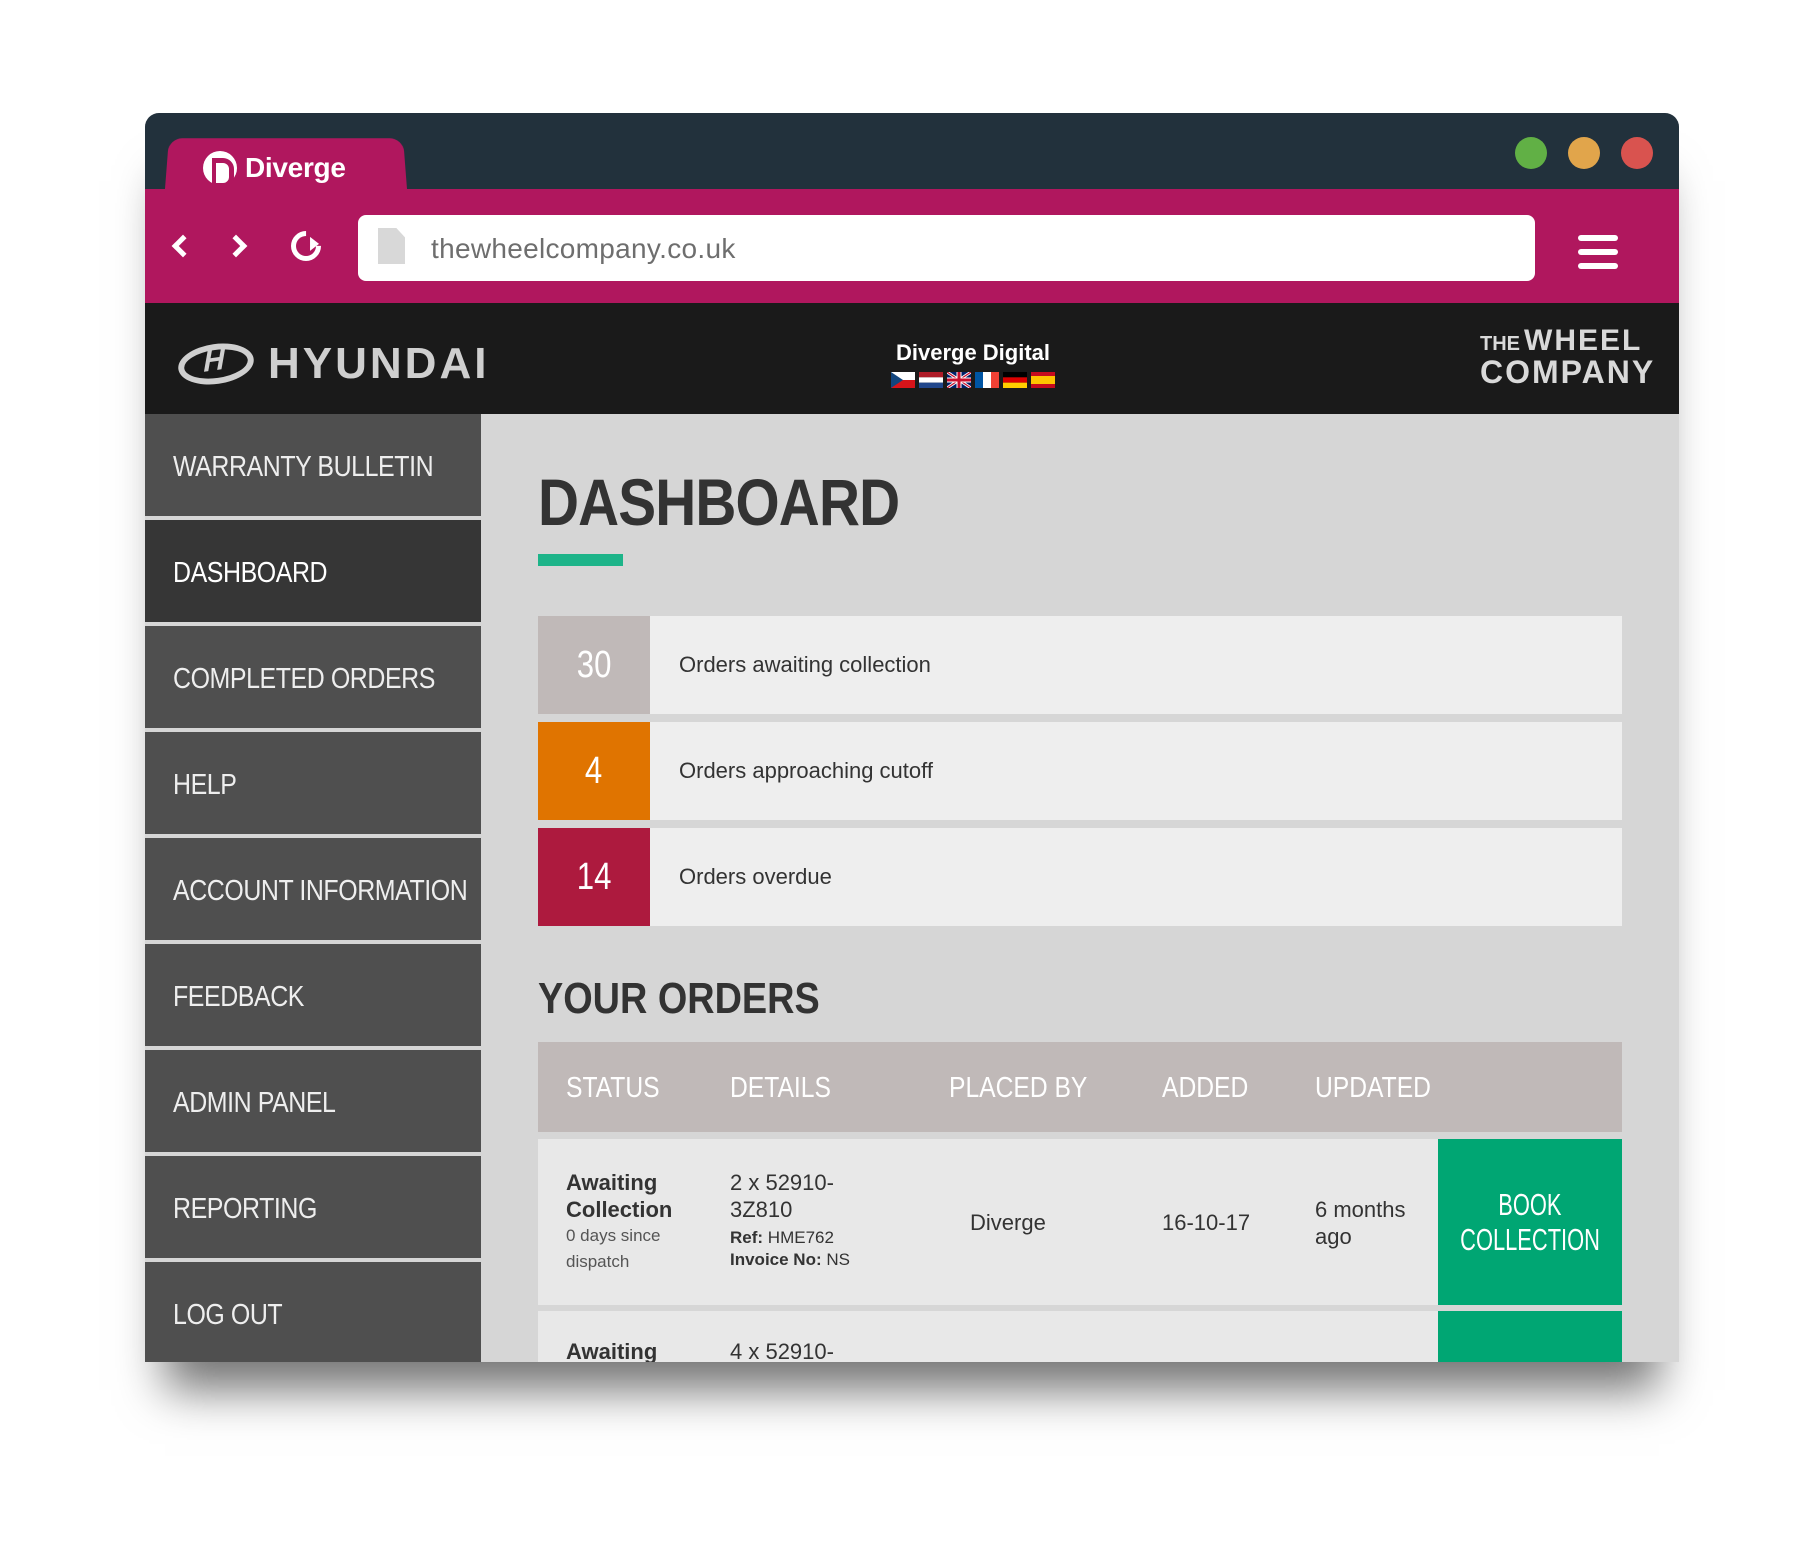  I want to click on tab-title: Diverge, so click(295, 167).